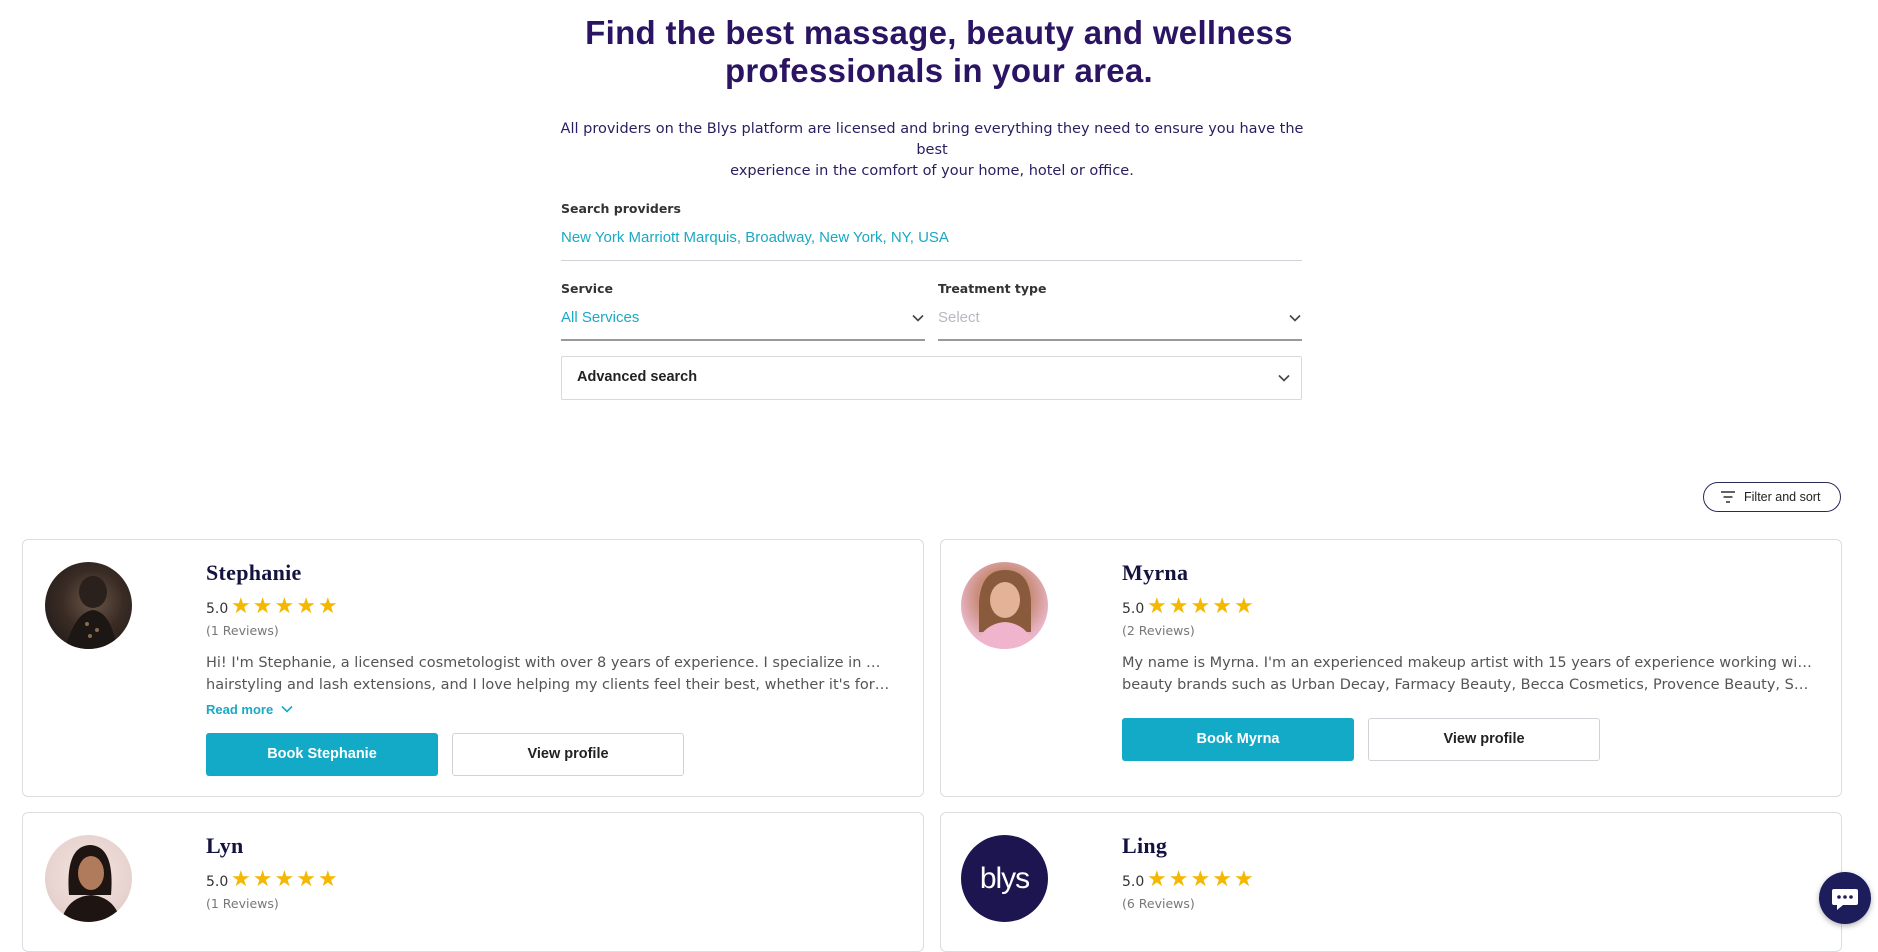 The height and width of the screenshot is (952, 1878). I want to click on avatar: blys, so click(1004, 878).